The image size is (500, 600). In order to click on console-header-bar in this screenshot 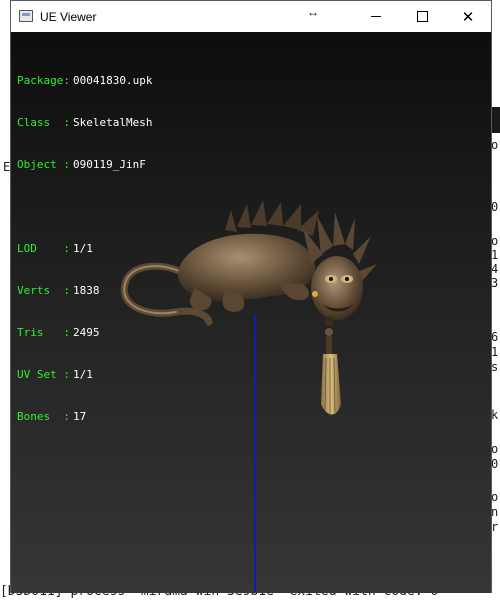, I will do `click(495, 120)`.